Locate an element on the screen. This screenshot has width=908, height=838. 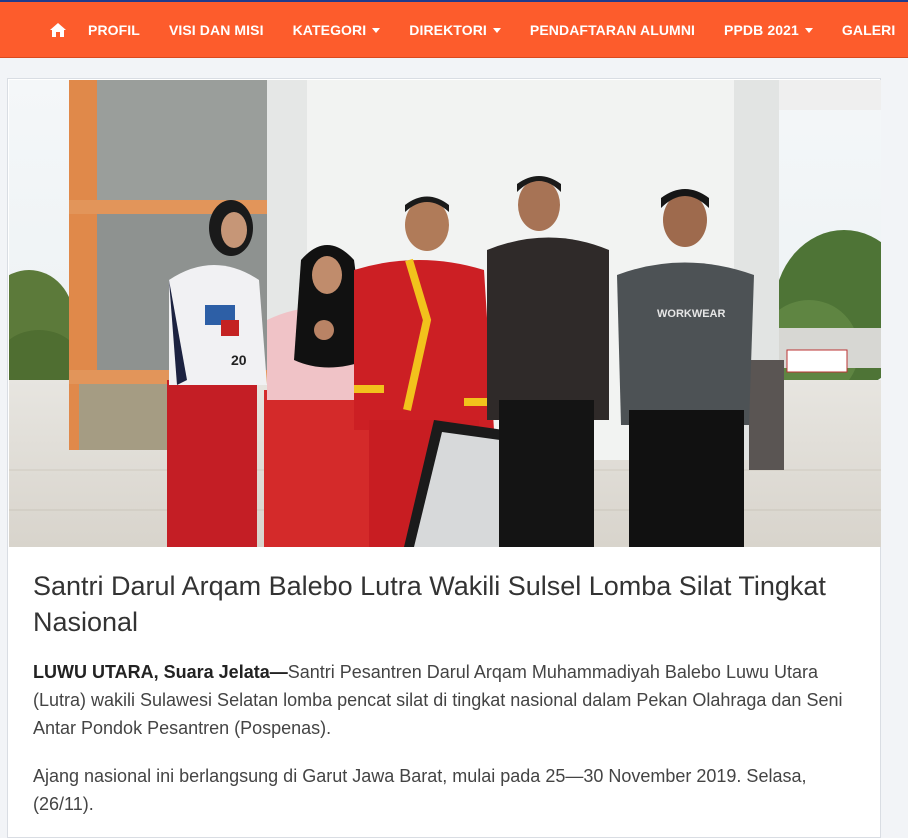
nav-kategori: KATEGORI is located at coordinates (337, 30).